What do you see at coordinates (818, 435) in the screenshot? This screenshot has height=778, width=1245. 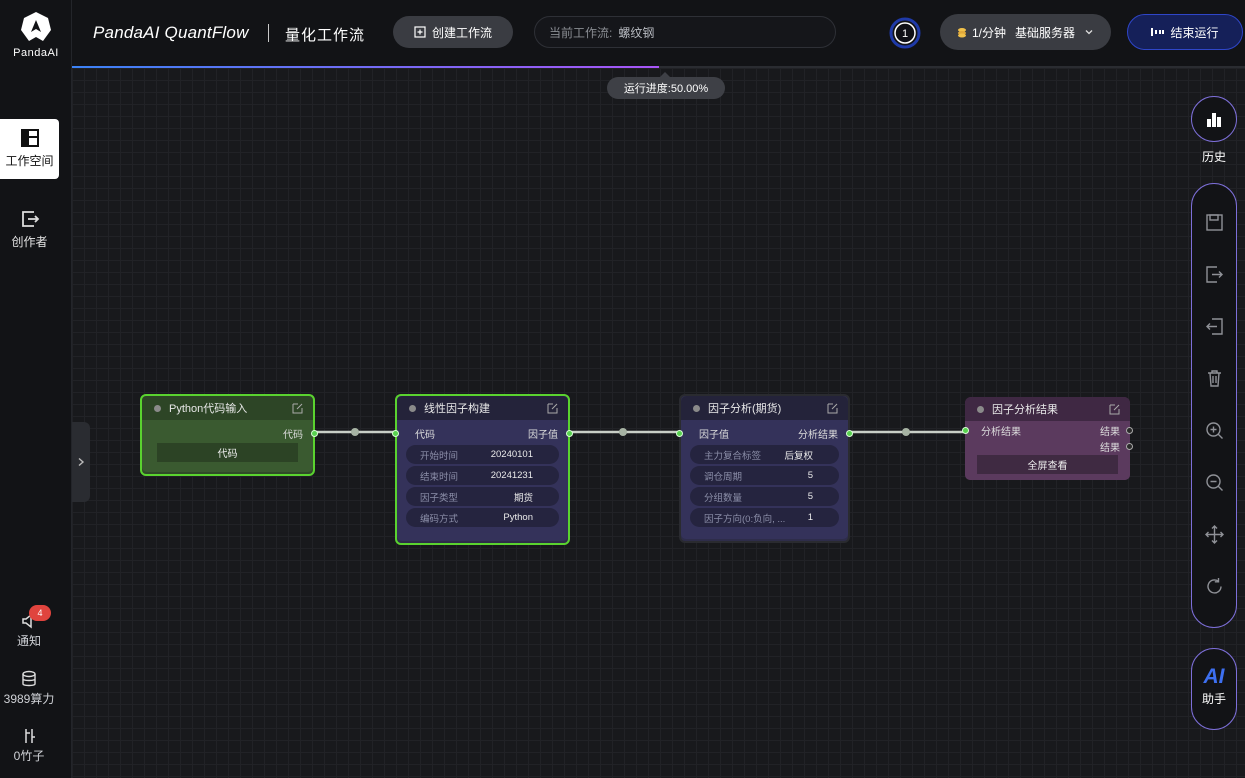 I see `output-label: 分析结果` at bounding box center [818, 435].